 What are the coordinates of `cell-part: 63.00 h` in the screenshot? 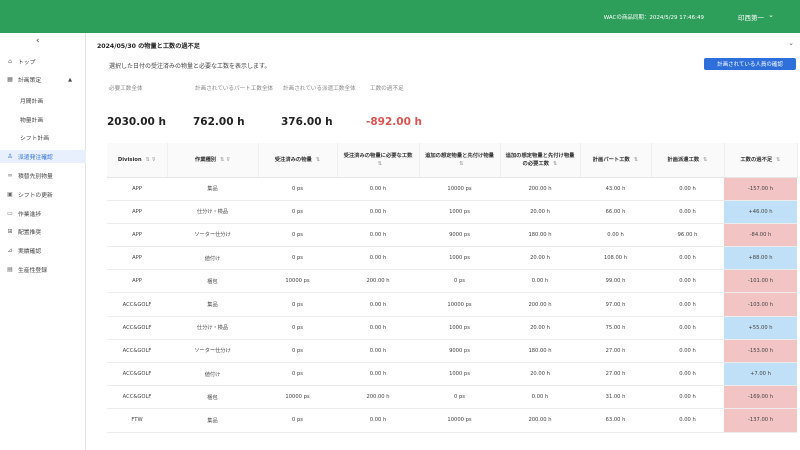 It's located at (615, 420).